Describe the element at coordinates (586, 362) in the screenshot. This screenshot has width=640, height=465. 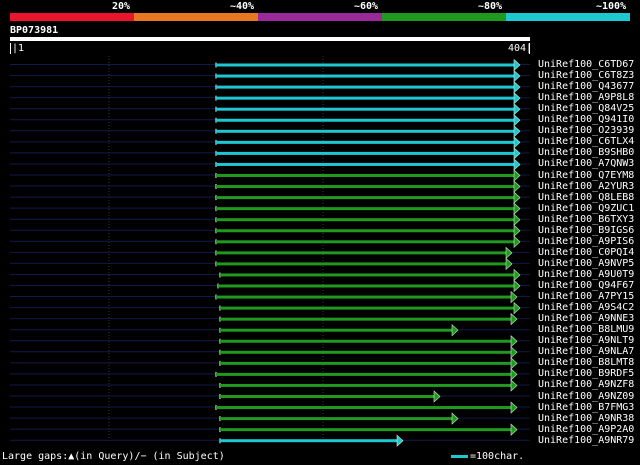
I see `hit-label: UniRef100_B8LMT8` at that location.